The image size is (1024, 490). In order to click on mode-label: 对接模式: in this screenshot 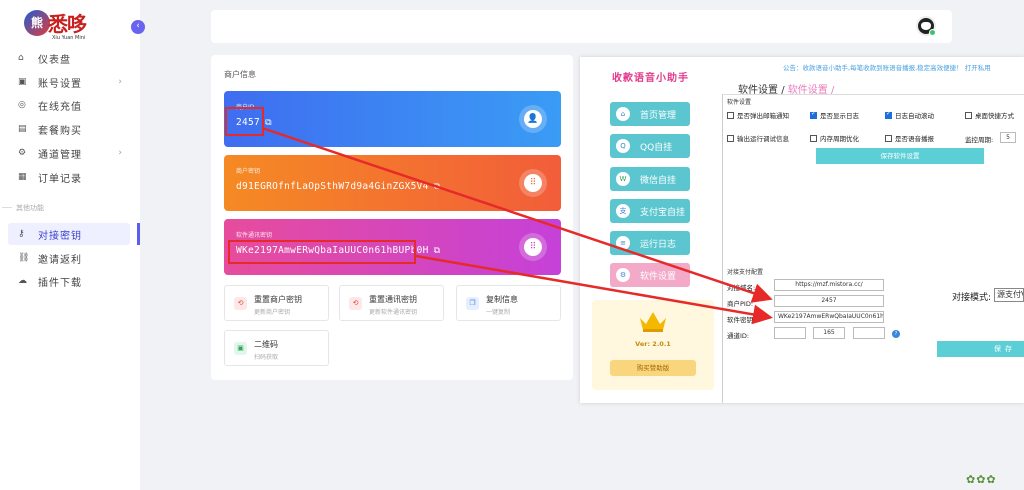, I will do `click(972, 298)`.